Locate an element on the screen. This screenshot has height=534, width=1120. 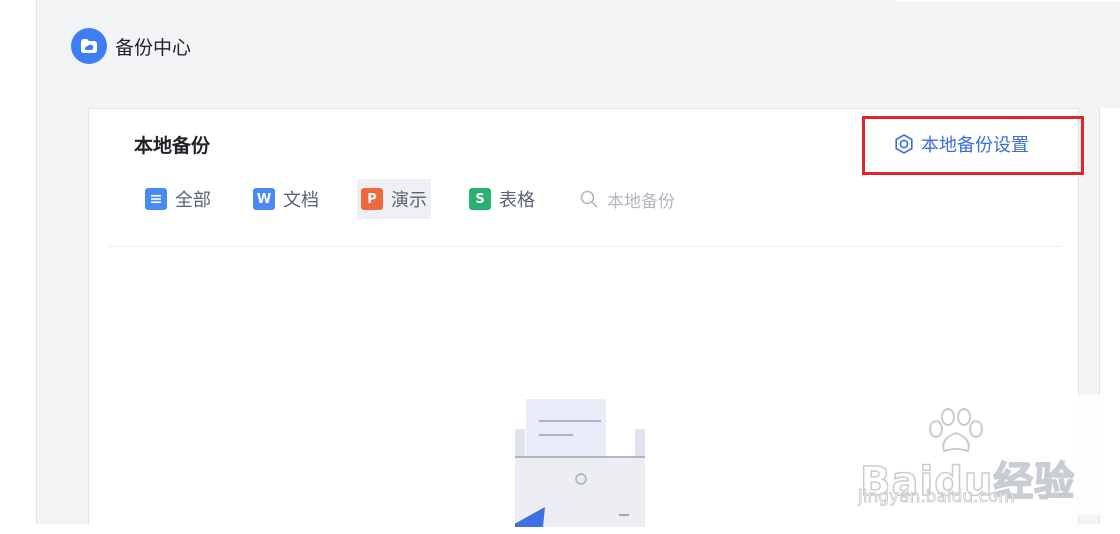
watermark: Baidu经验 jingyan.baidu.com is located at coordinates (969, 455).